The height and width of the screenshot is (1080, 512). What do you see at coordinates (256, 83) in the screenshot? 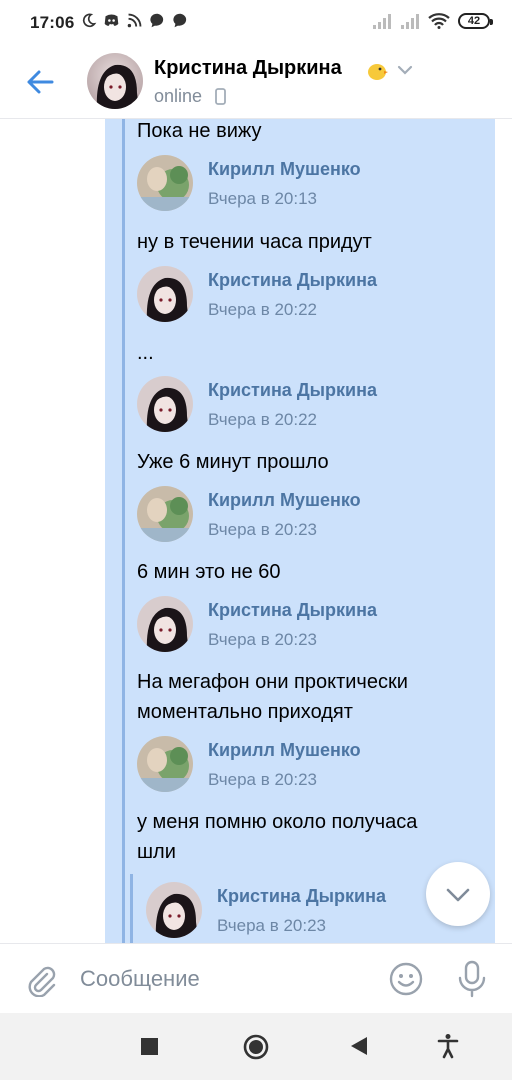
I see `chat-header: Кристина Дыркина online` at bounding box center [256, 83].